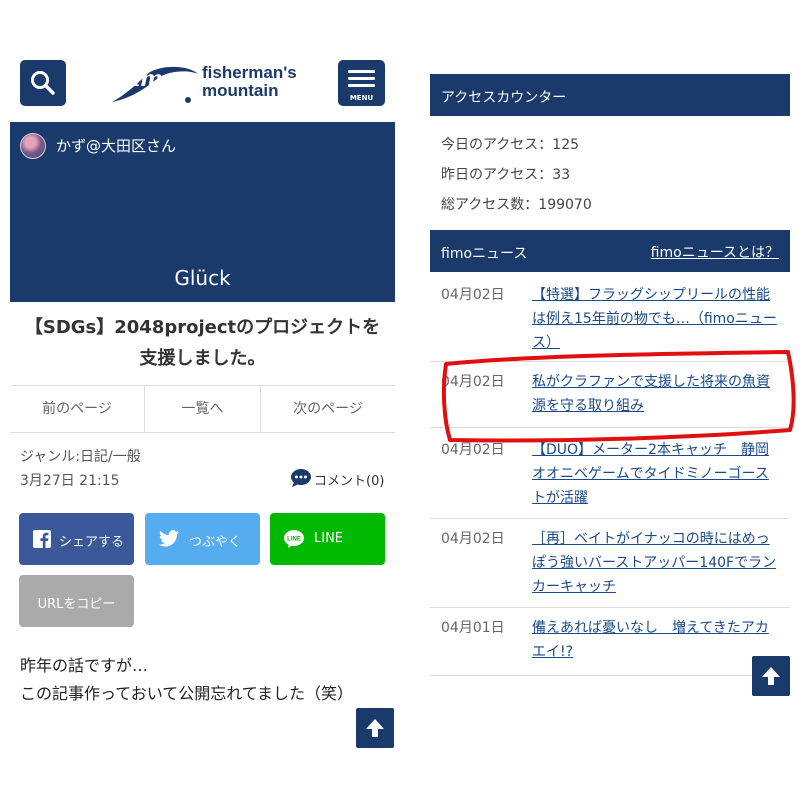 This screenshot has width=800, height=800. Describe the element at coordinates (150, 79) in the screenshot. I see `logo-mark: fimo` at that location.